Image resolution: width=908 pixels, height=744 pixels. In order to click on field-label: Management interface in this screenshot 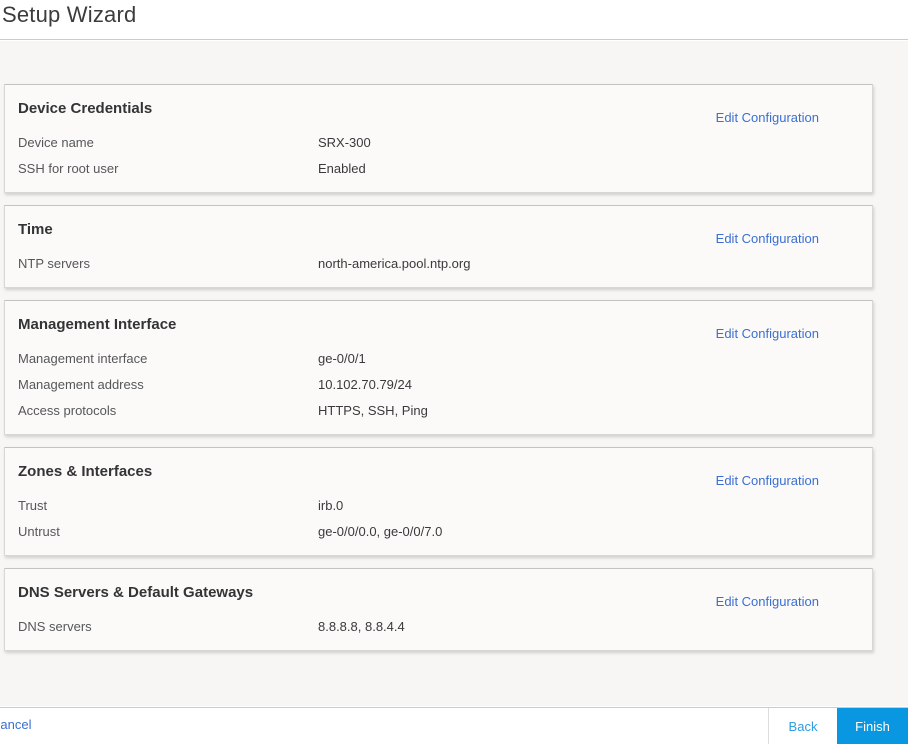, I will do `click(83, 358)`.